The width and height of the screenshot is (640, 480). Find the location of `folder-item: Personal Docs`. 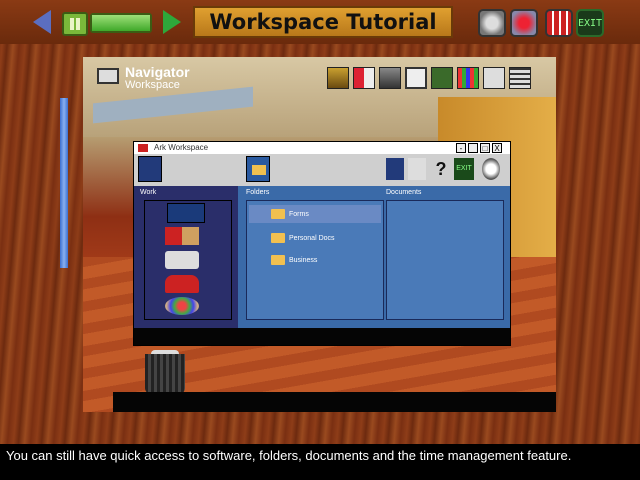

folder-item: Personal Docs is located at coordinates (315, 238).